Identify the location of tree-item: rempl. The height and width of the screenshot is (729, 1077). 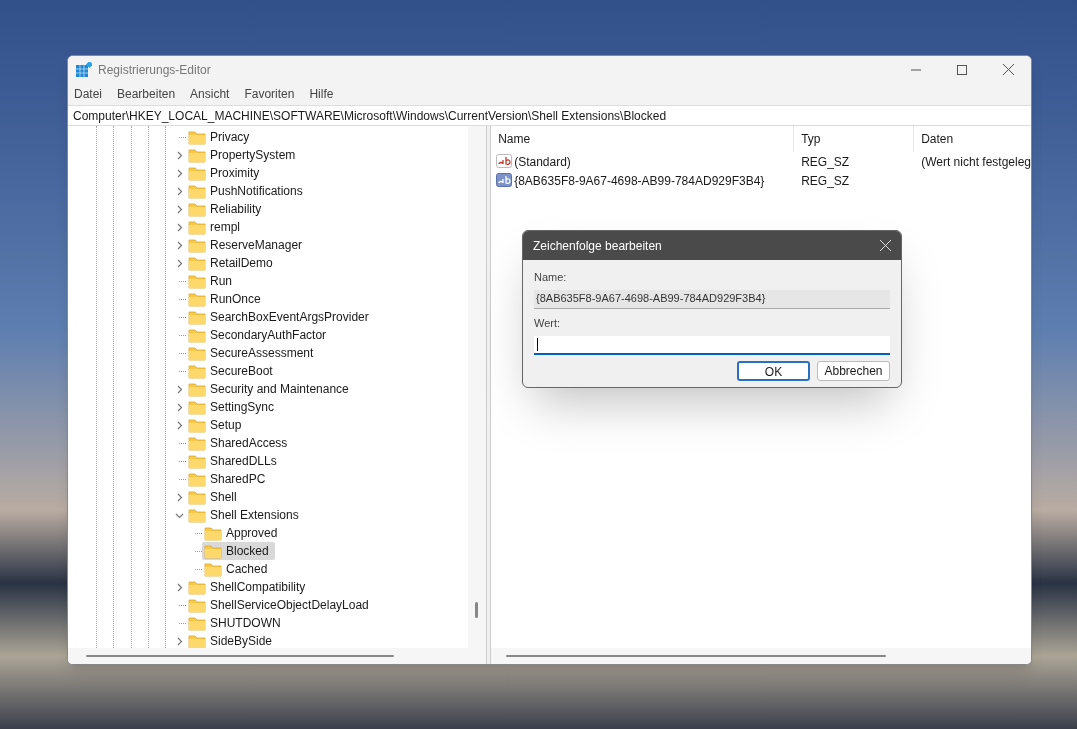
(216, 227).